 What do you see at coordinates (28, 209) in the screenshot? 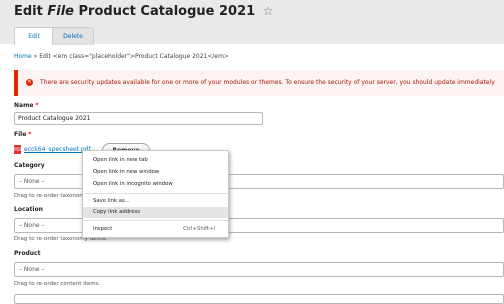
I see `location-label: Location` at bounding box center [28, 209].